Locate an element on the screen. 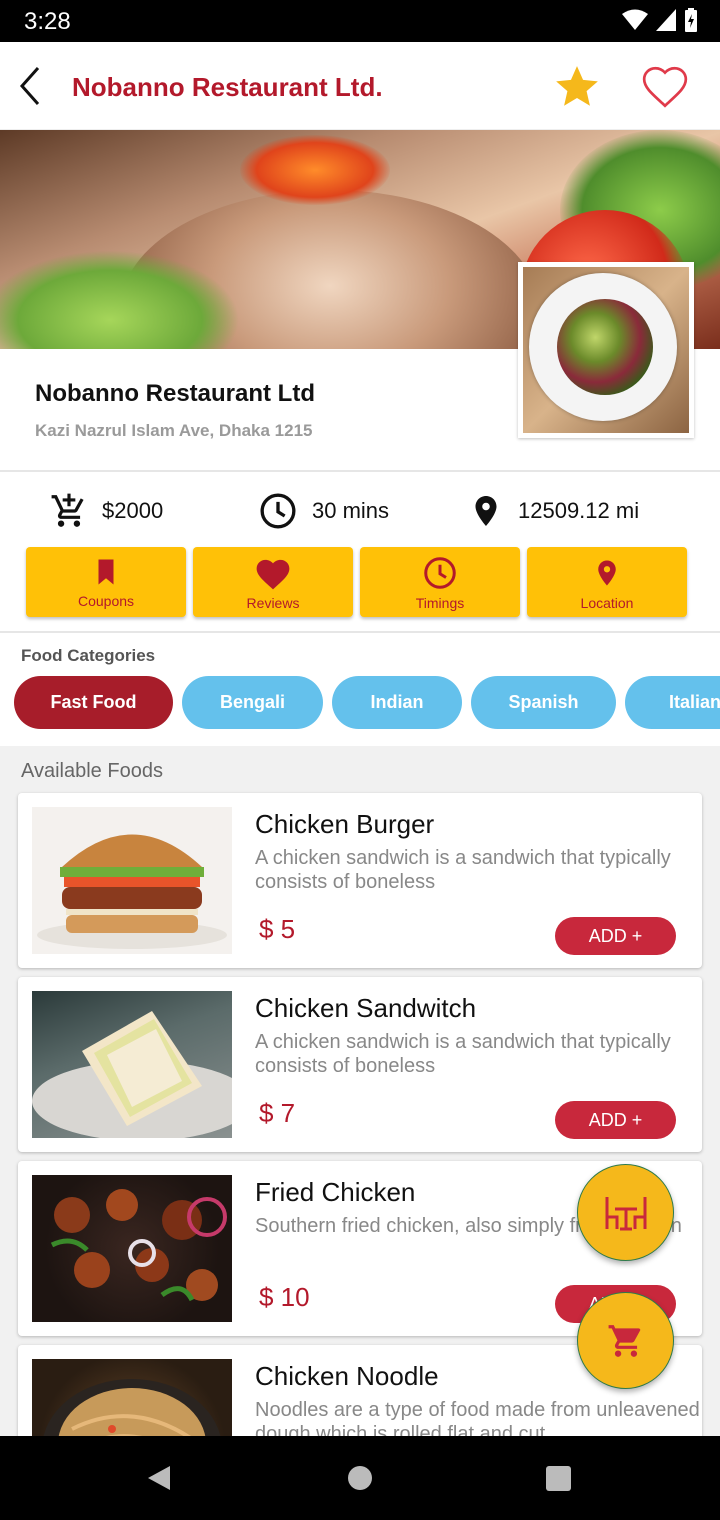  nav-home-icon is located at coordinates (360, 1478).